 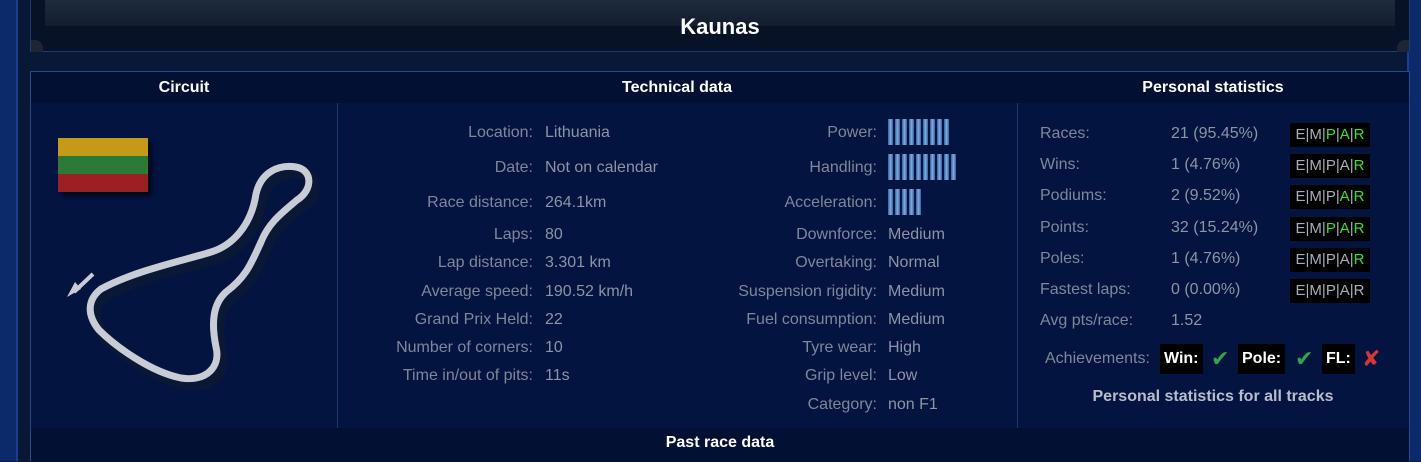 I want to click on tech-value: non F1, so click(x=913, y=404).